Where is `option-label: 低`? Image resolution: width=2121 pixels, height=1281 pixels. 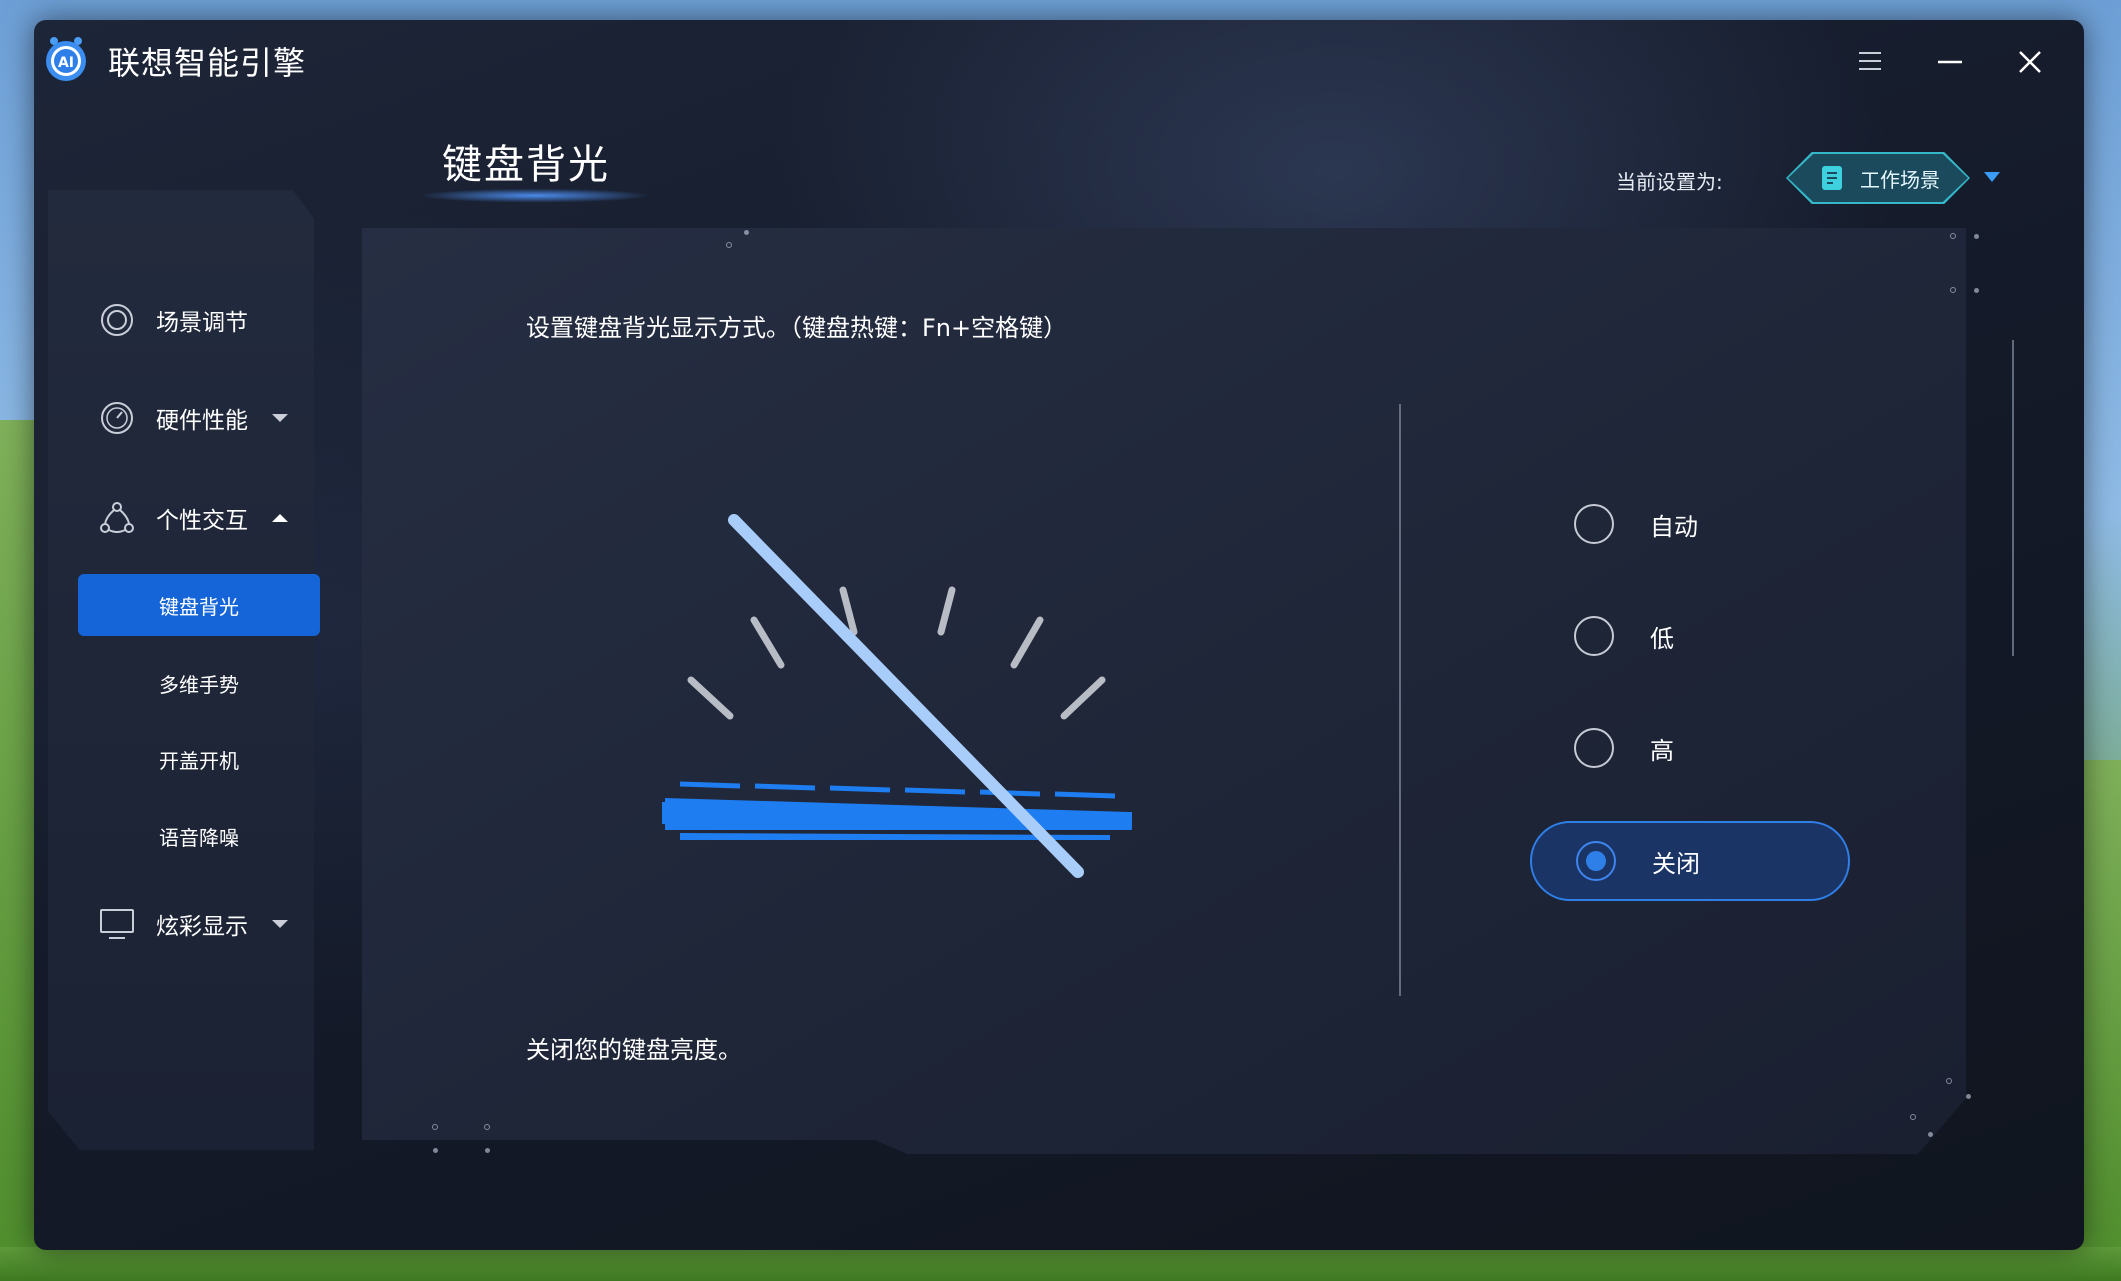 option-label: 低 is located at coordinates (1662, 638).